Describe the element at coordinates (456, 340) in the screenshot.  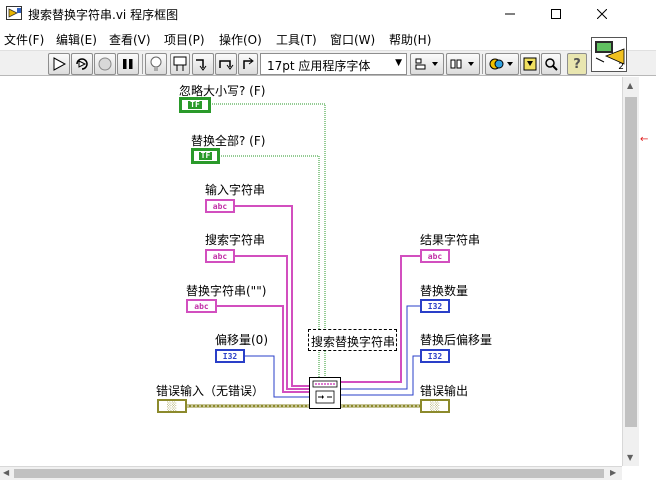
I see `offset-after-label: 替换后偏移量` at that location.